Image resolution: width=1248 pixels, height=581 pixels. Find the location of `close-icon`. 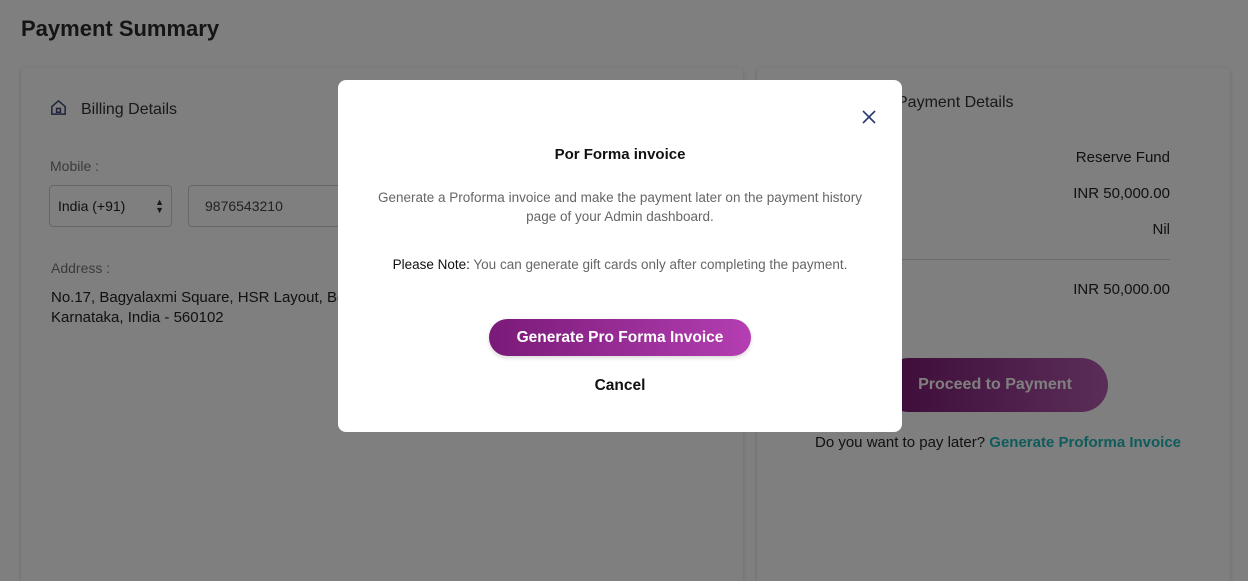

close-icon is located at coordinates (869, 117).